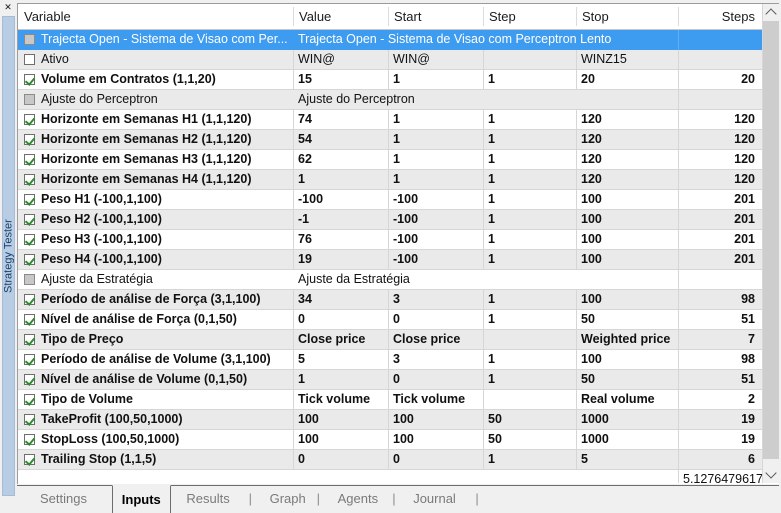 The height and width of the screenshot is (513, 781). I want to click on cell-start: 3, so click(435, 299).